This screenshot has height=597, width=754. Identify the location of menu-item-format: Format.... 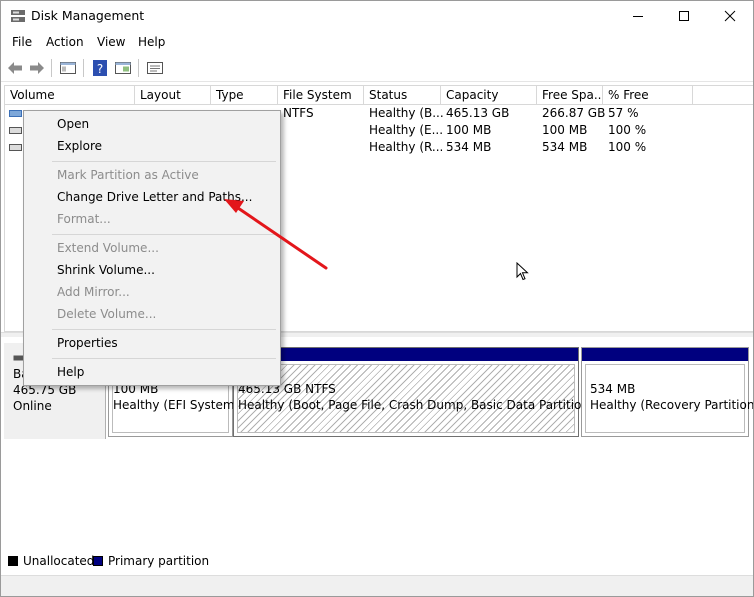
(84, 219).